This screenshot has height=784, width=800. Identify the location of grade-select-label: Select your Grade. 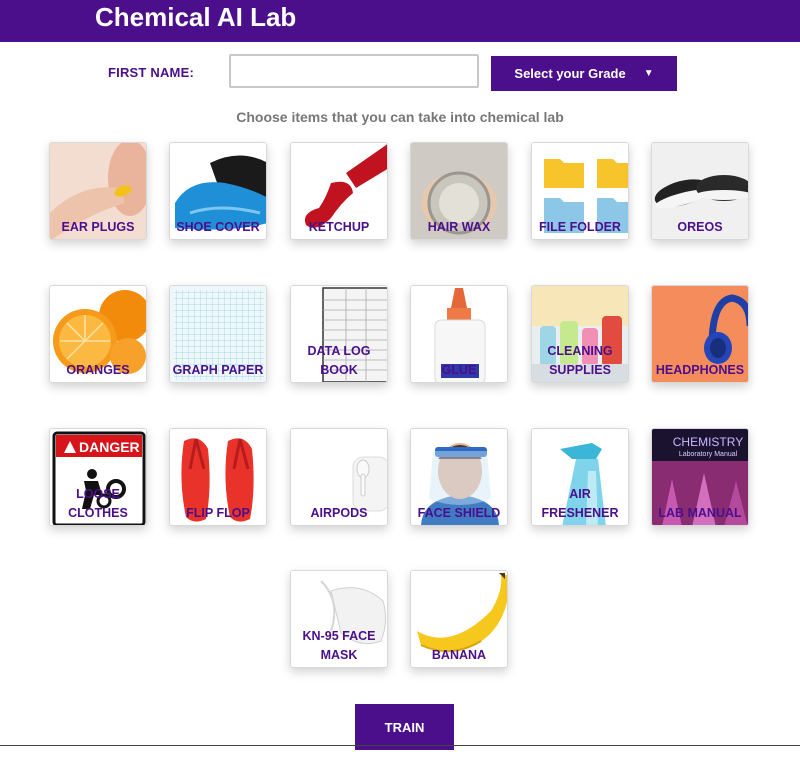
(570, 73).